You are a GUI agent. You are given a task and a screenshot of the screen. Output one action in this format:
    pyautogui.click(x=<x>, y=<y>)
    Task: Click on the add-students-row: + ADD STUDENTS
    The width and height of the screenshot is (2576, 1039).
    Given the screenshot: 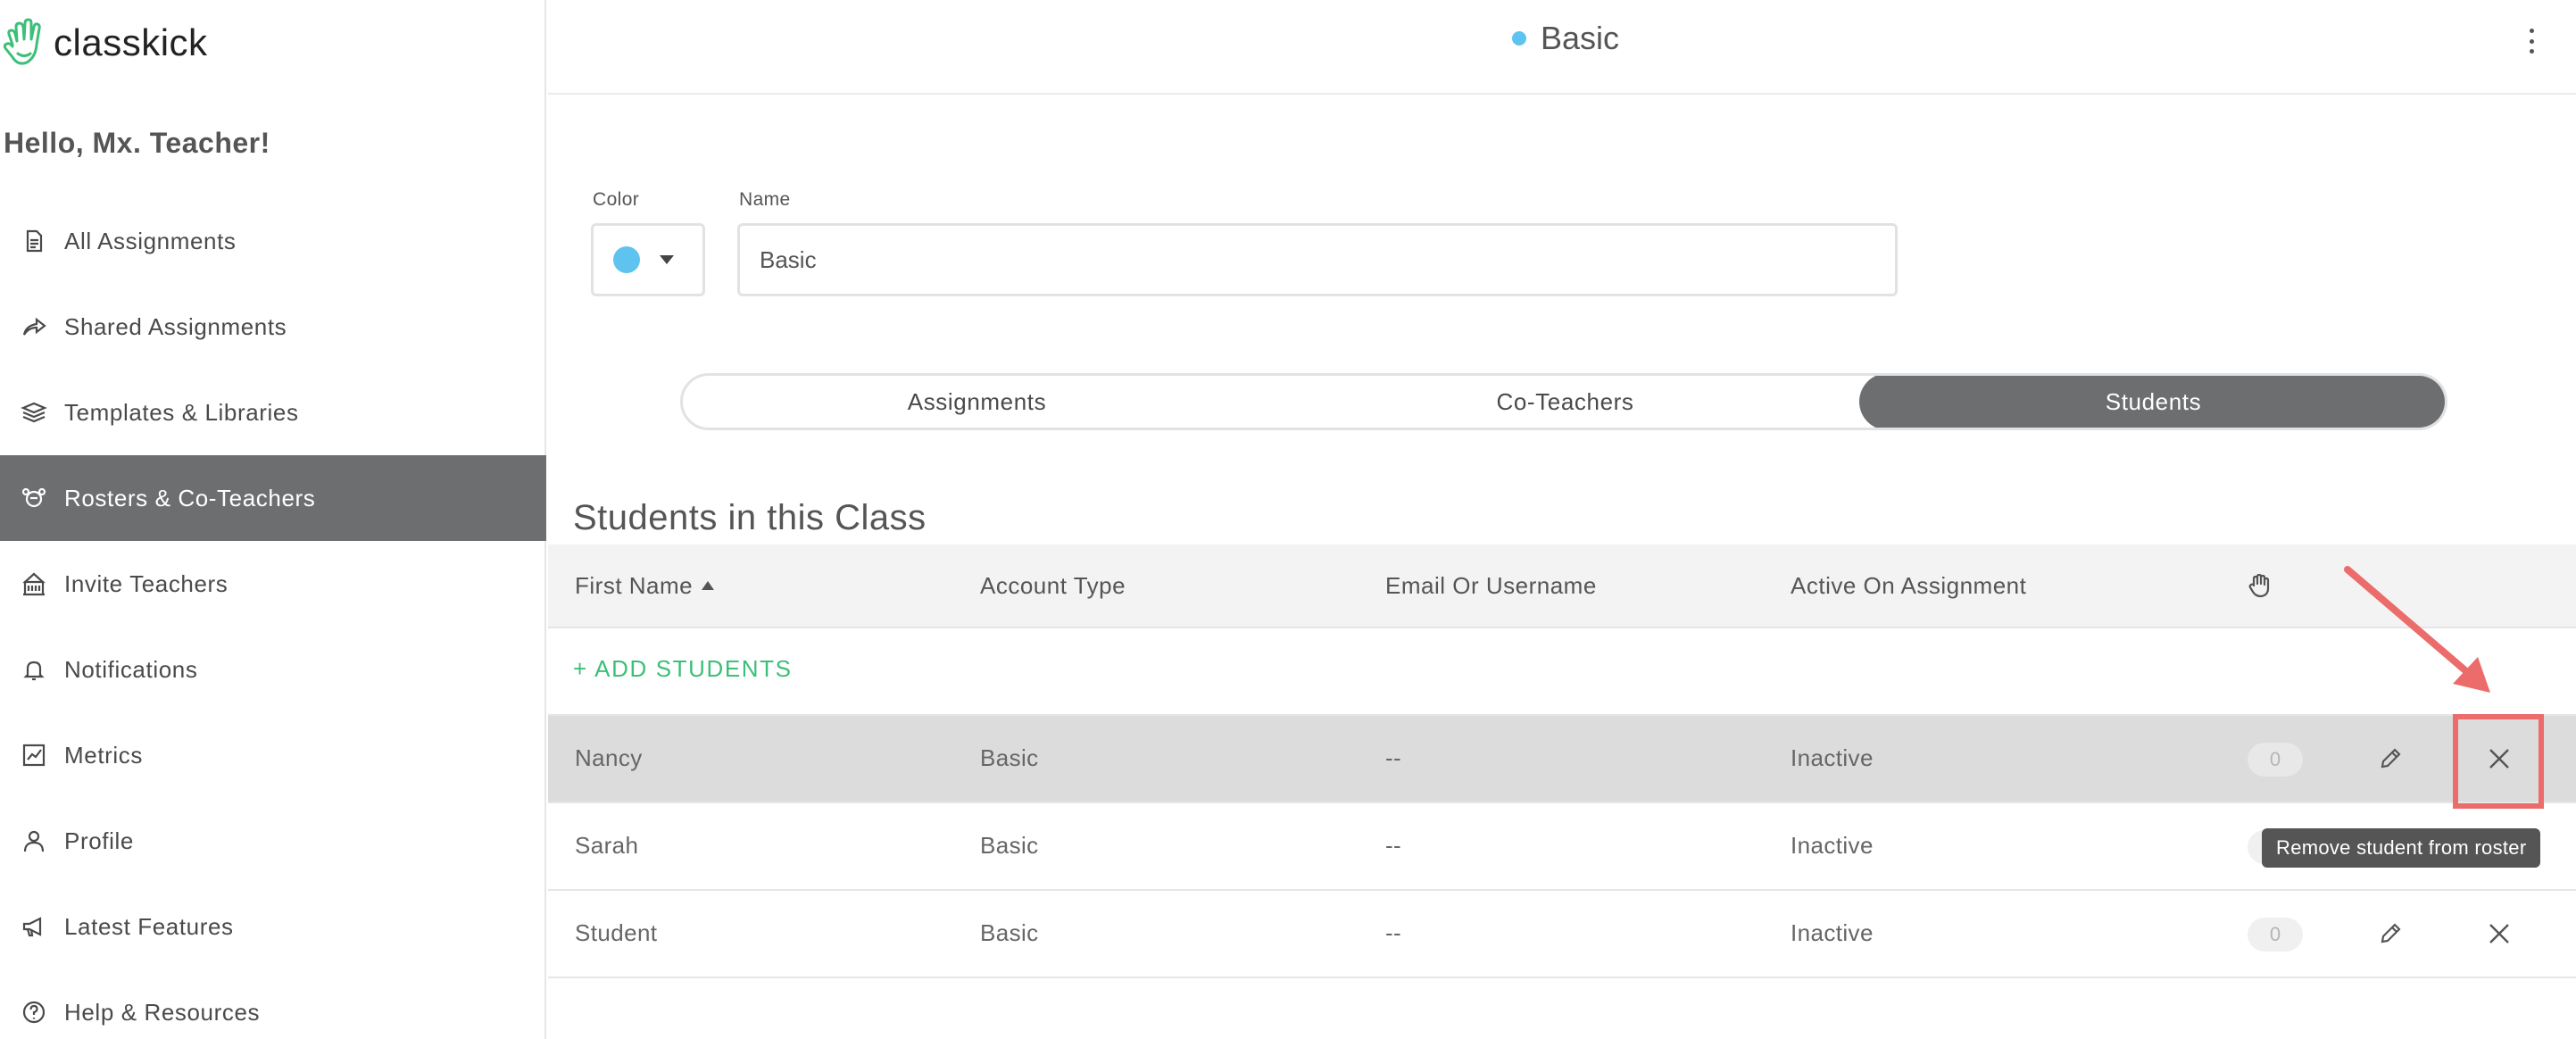 What is the action you would take?
    pyautogui.click(x=1562, y=672)
    